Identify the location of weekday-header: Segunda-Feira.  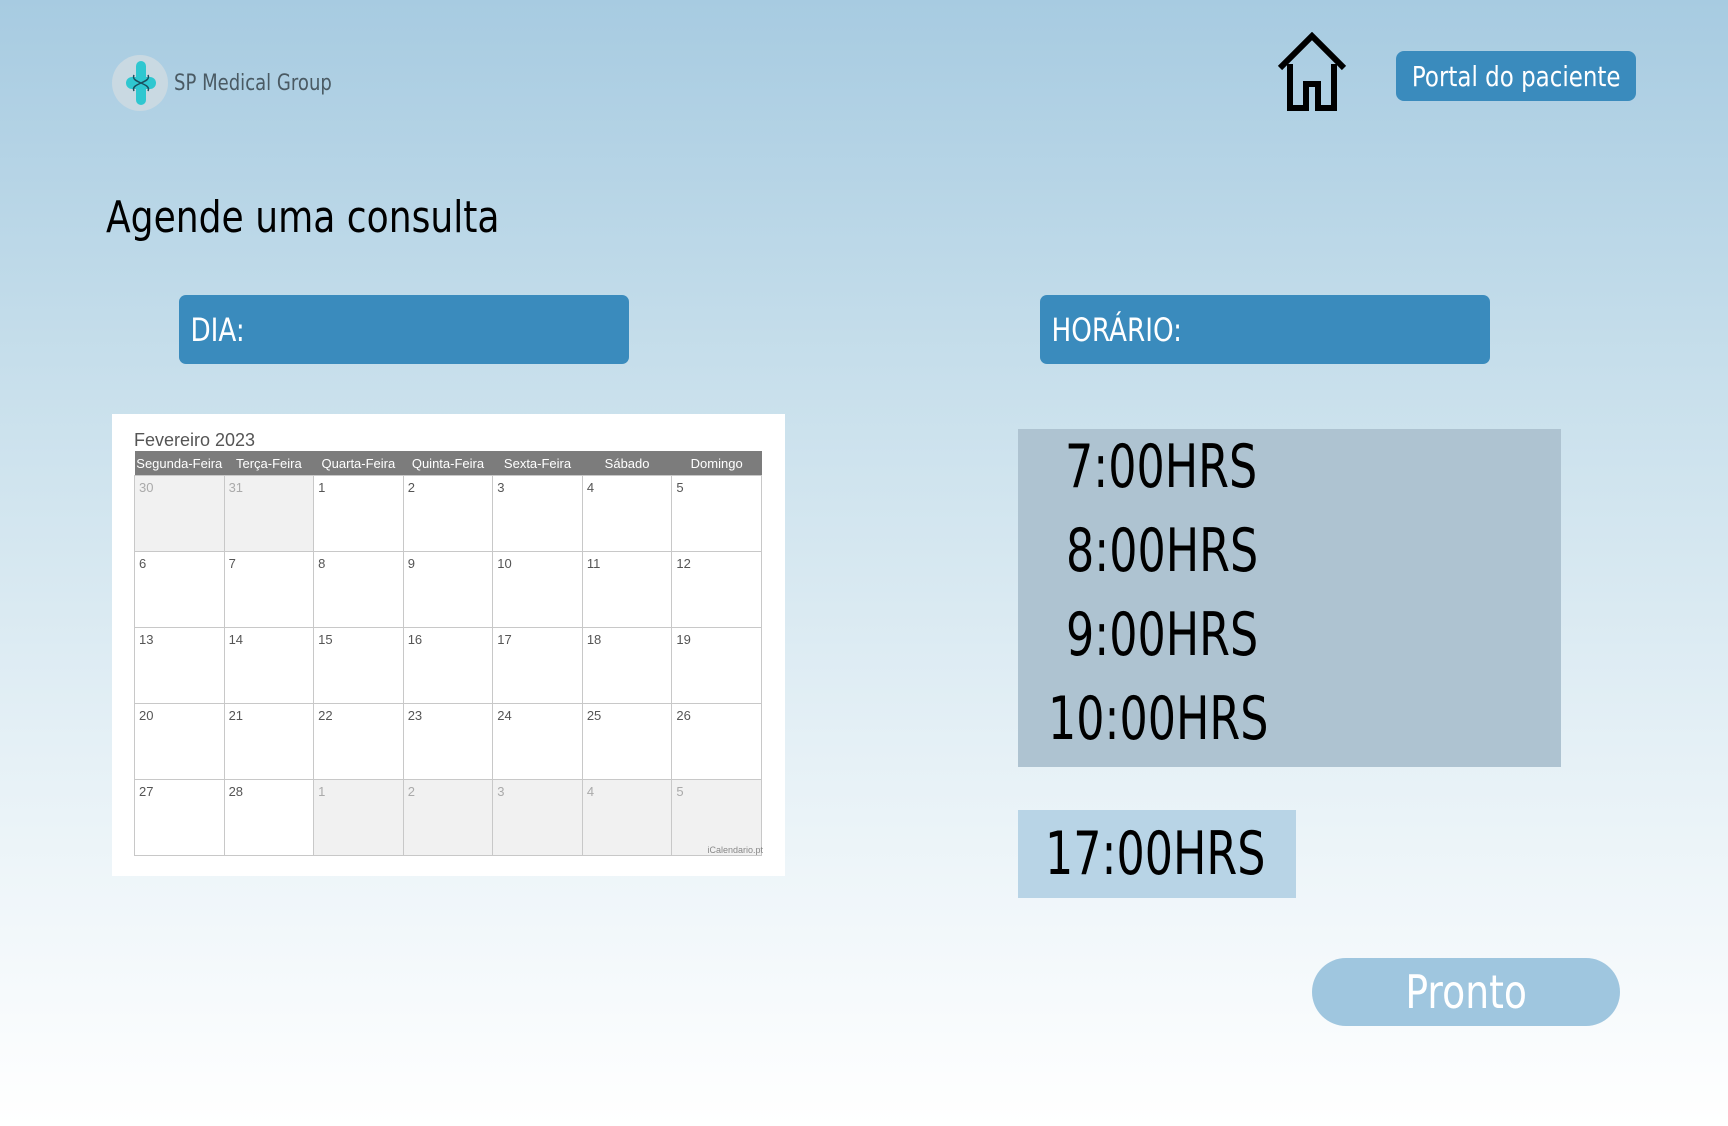
(179, 463).